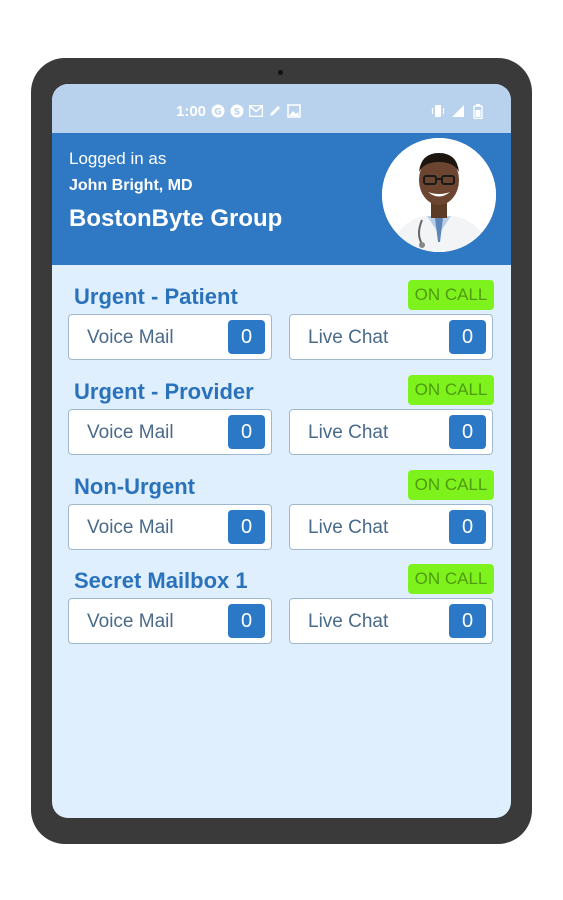 The height and width of the screenshot is (900, 563). What do you see at coordinates (176, 218) in the screenshot?
I see `group-name: BostonByte Group` at bounding box center [176, 218].